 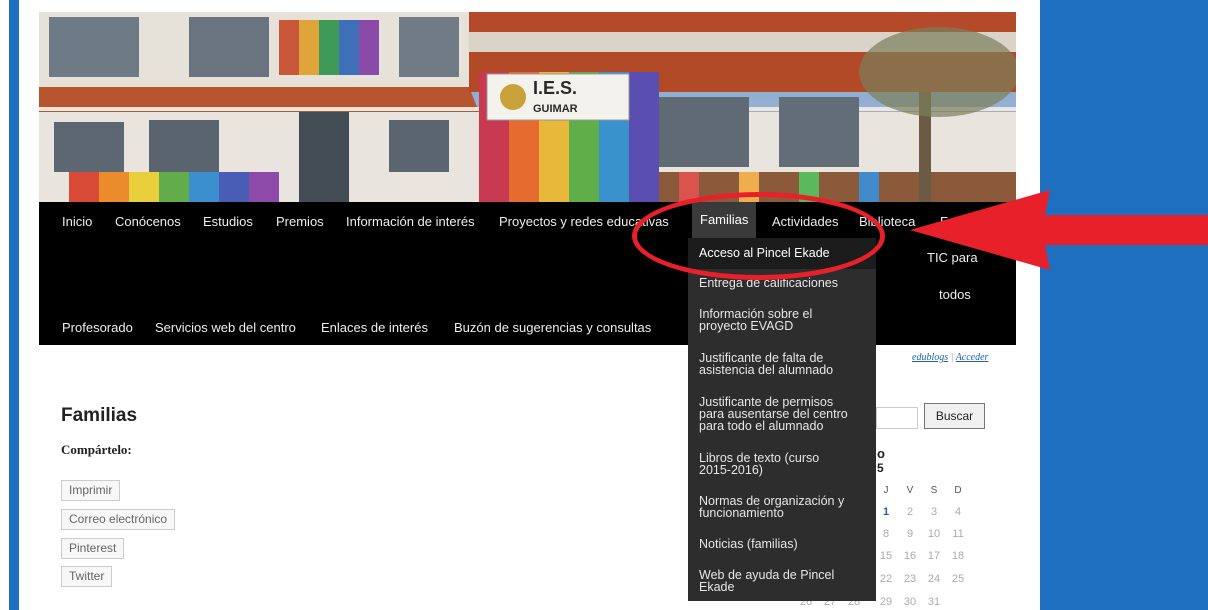 What do you see at coordinates (410, 221) in the screenshot?
I see `nav-informacion-interes: Información de interés` at bounding box center [410, 221].